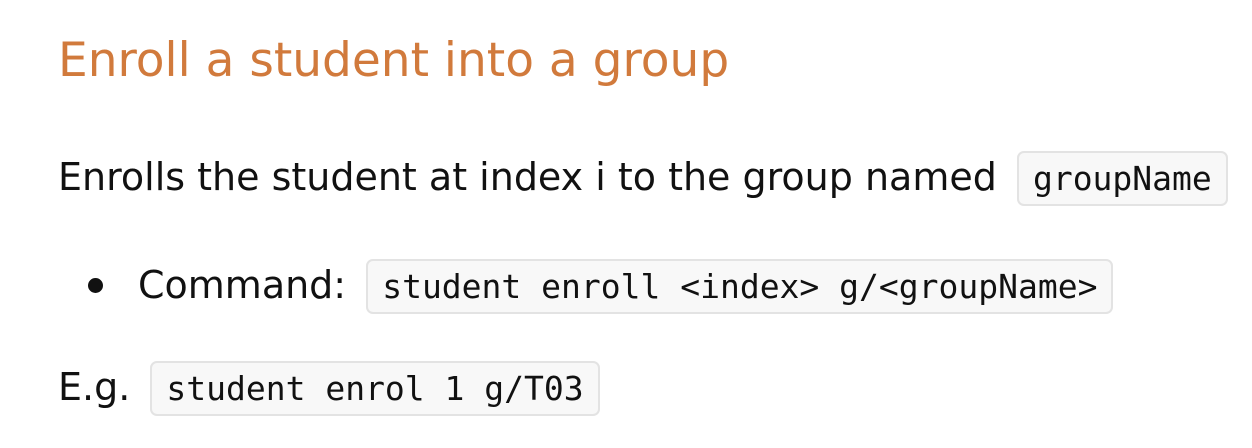 The width and height of the screenshot is (1252, 448). I want to click on example-paragraph: E.g. student enrol 1 g/T03, so click(329, 388).